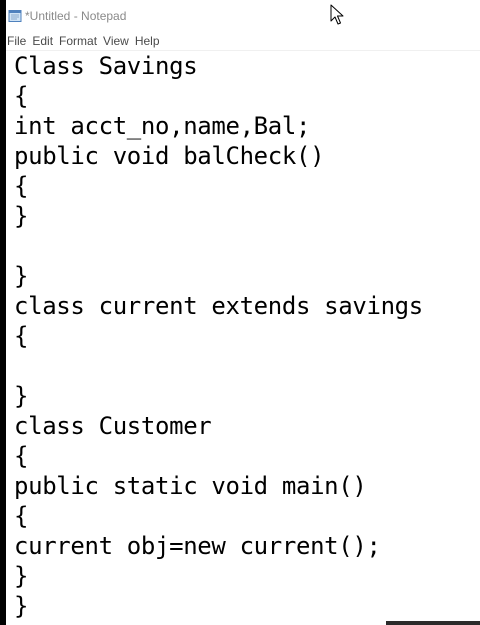 The width and height of the screenshot is (480, 625). What do you see at coordinates (16, 41) in the screenshot?
I see `menu-file: File` at bounding box center [16, 41].